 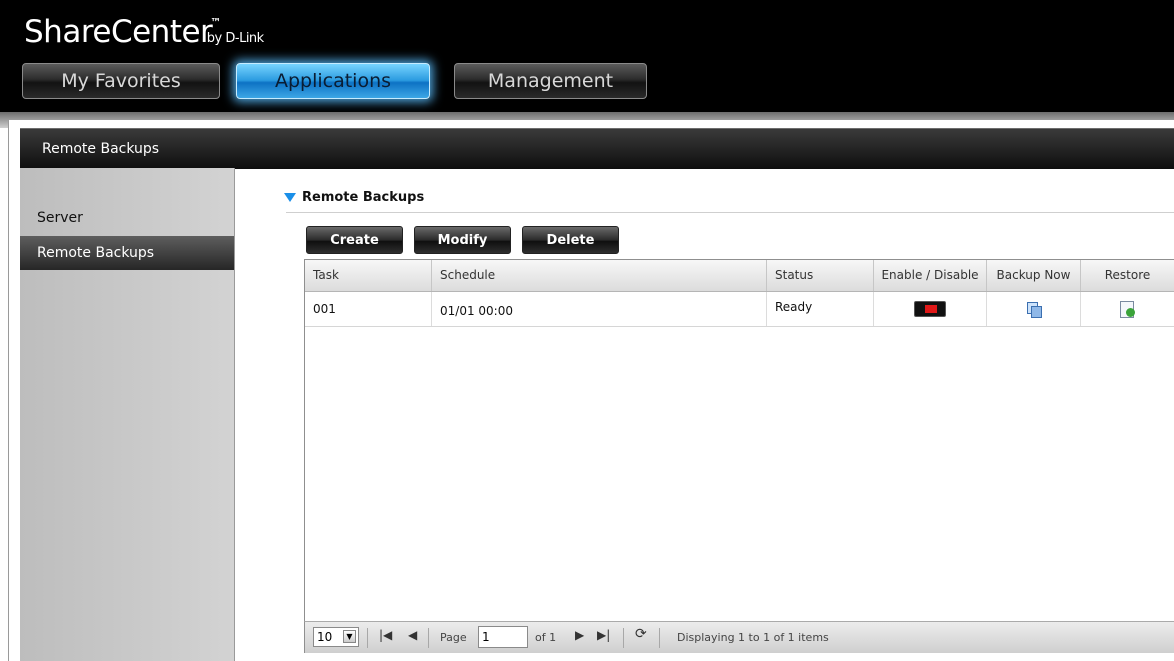 What do you see at coordinates (730, 212) in the screenshot?
I see `section-divider` at bounding box center [730, 212].